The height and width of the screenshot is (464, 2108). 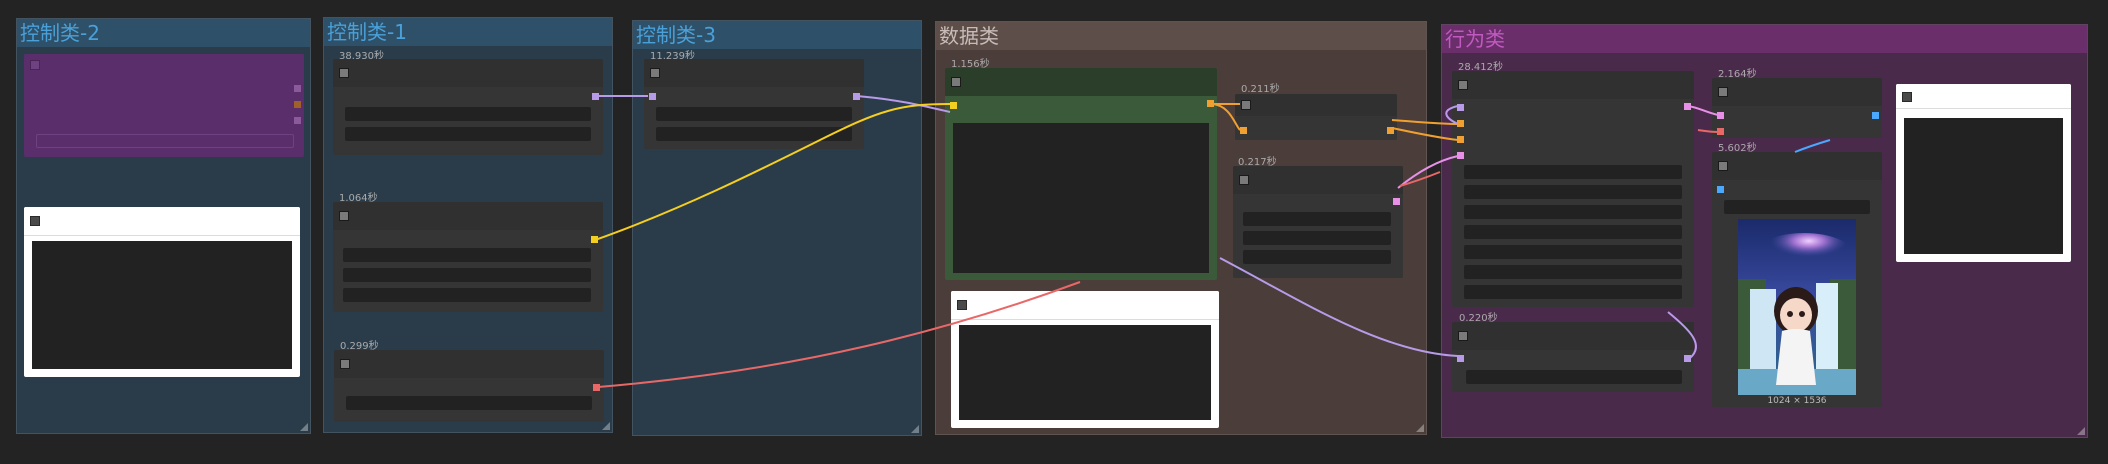 I want to click on group-title: 控制类-3, so click(x=777, y=35).